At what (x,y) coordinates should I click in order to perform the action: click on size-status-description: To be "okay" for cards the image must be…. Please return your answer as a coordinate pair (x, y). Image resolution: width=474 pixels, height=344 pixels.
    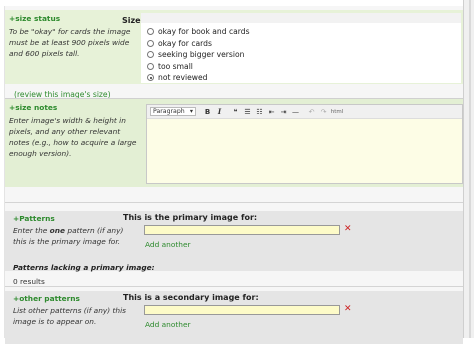
    Looking at the image, I should click on (70, 42).